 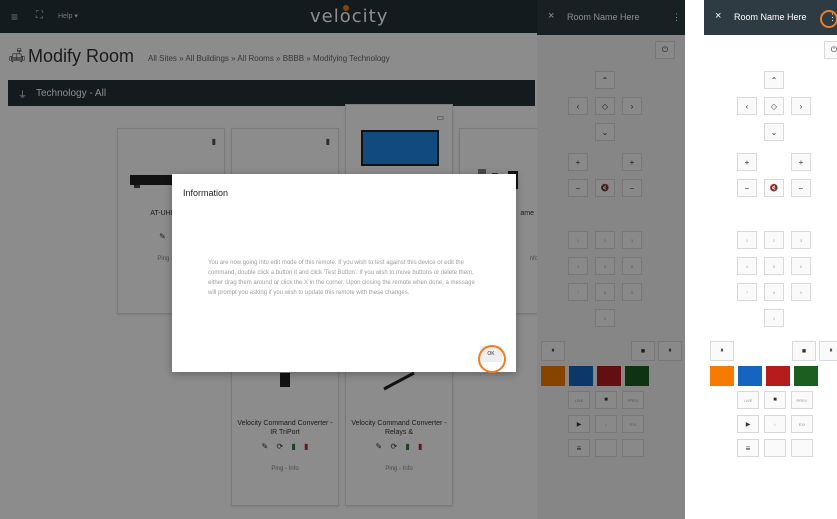 I want to click on pause-button: ⏸, so click(x=722, y=351).